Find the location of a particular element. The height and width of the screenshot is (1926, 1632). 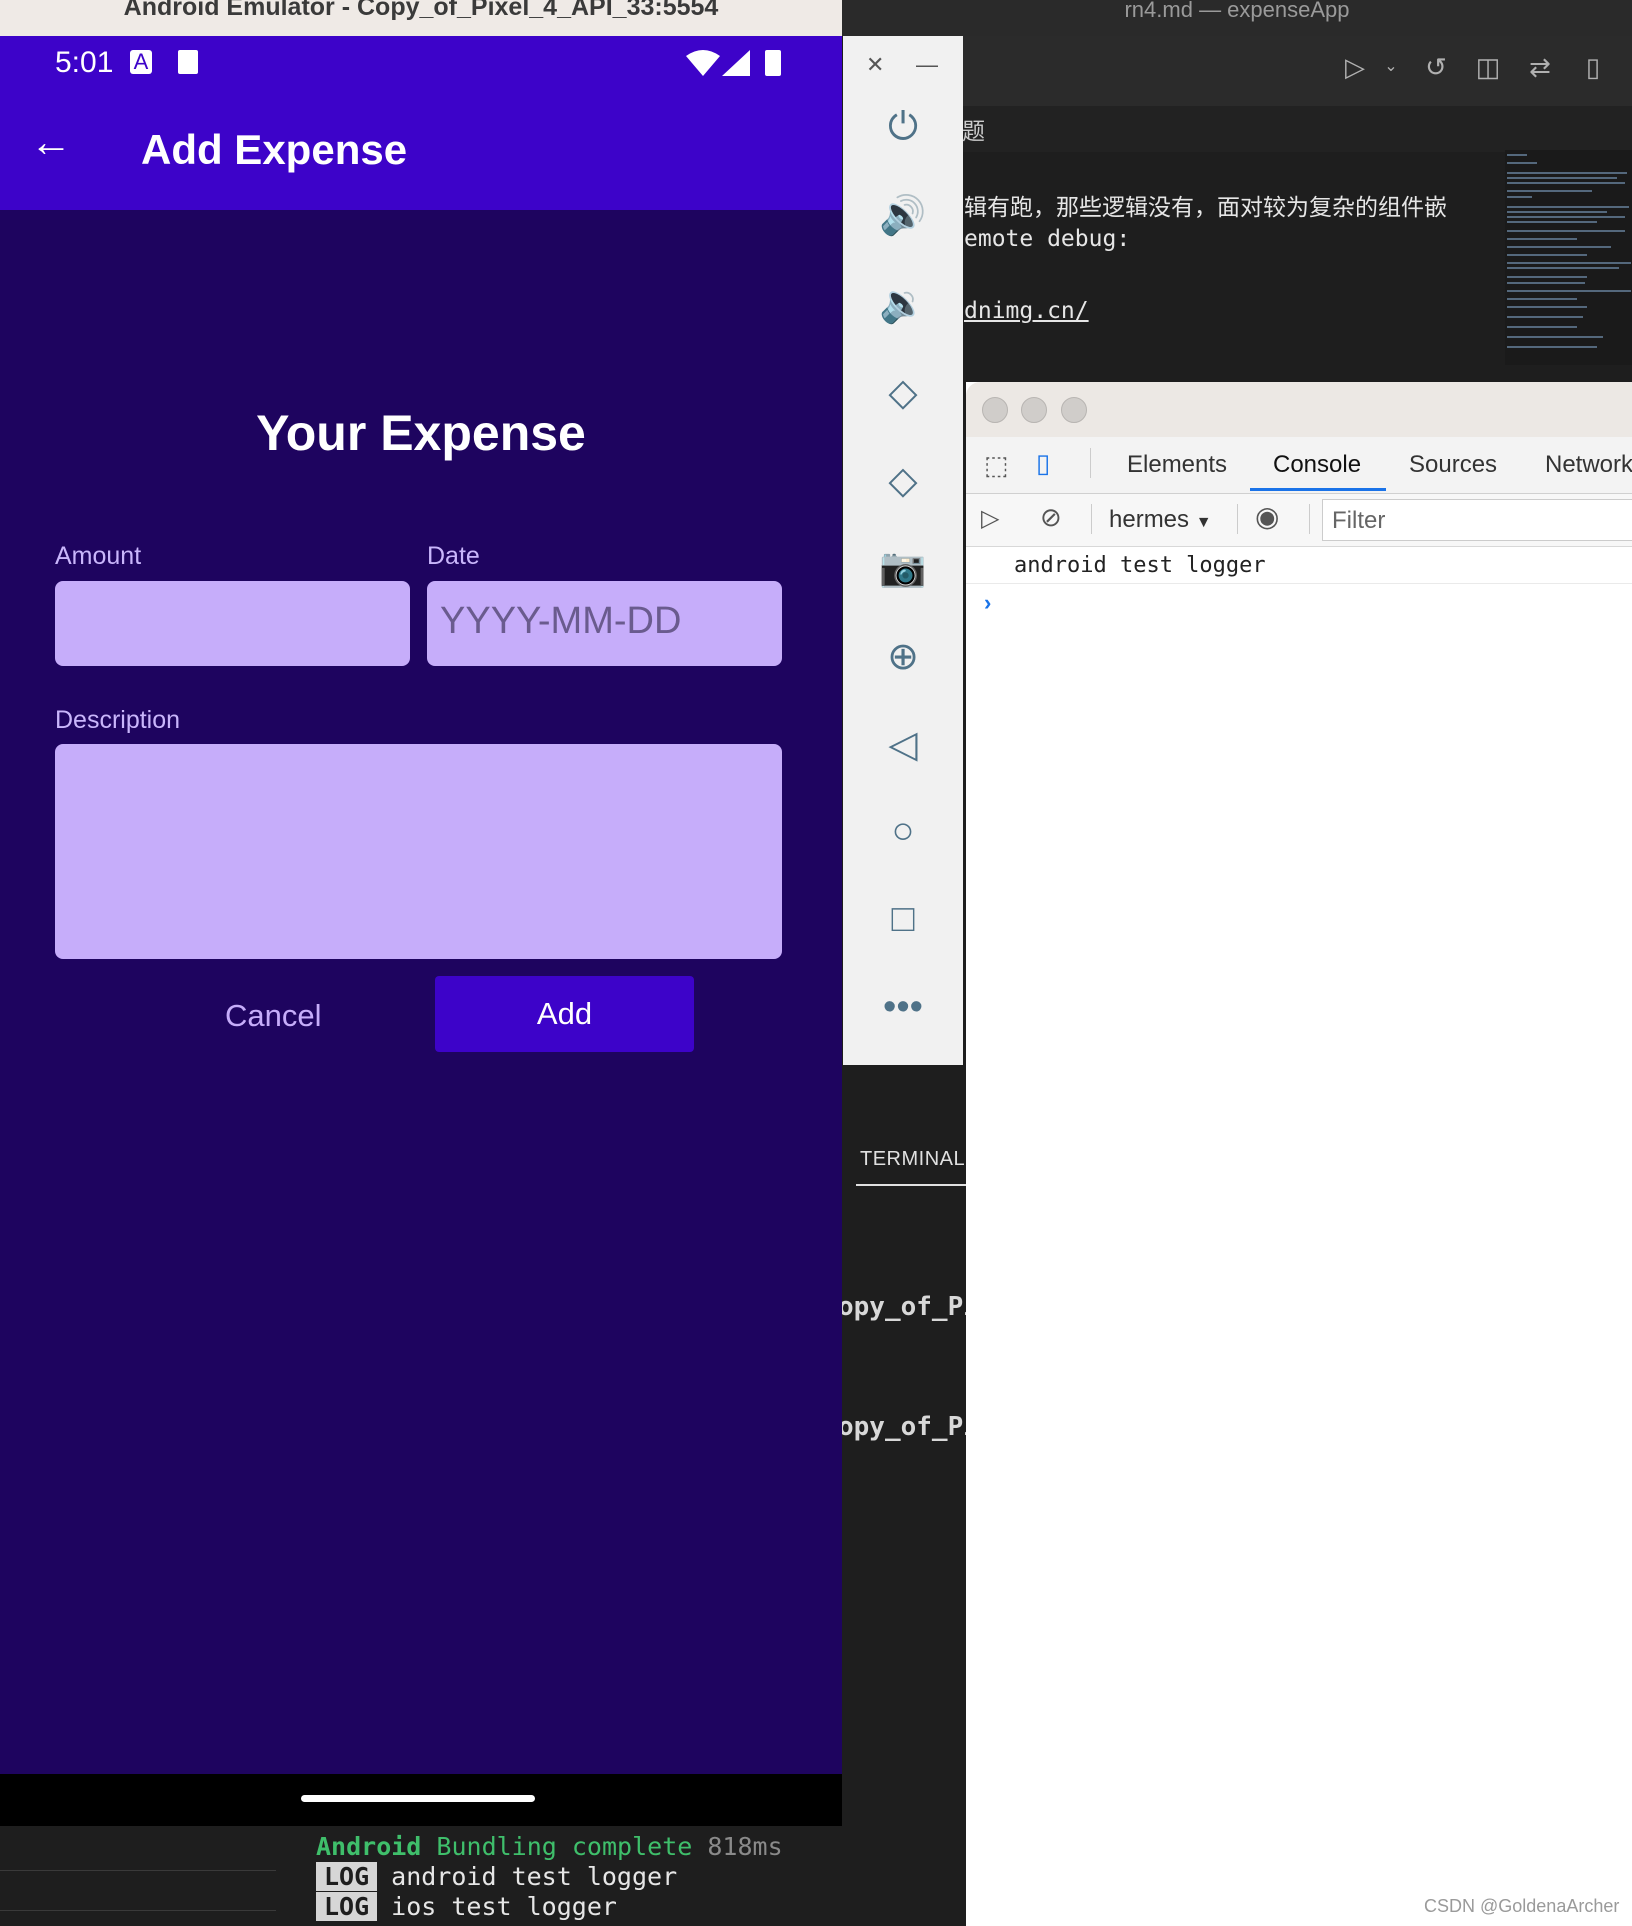

chevron-down-icon: ⌄ is located at coordinates (1391, 67).